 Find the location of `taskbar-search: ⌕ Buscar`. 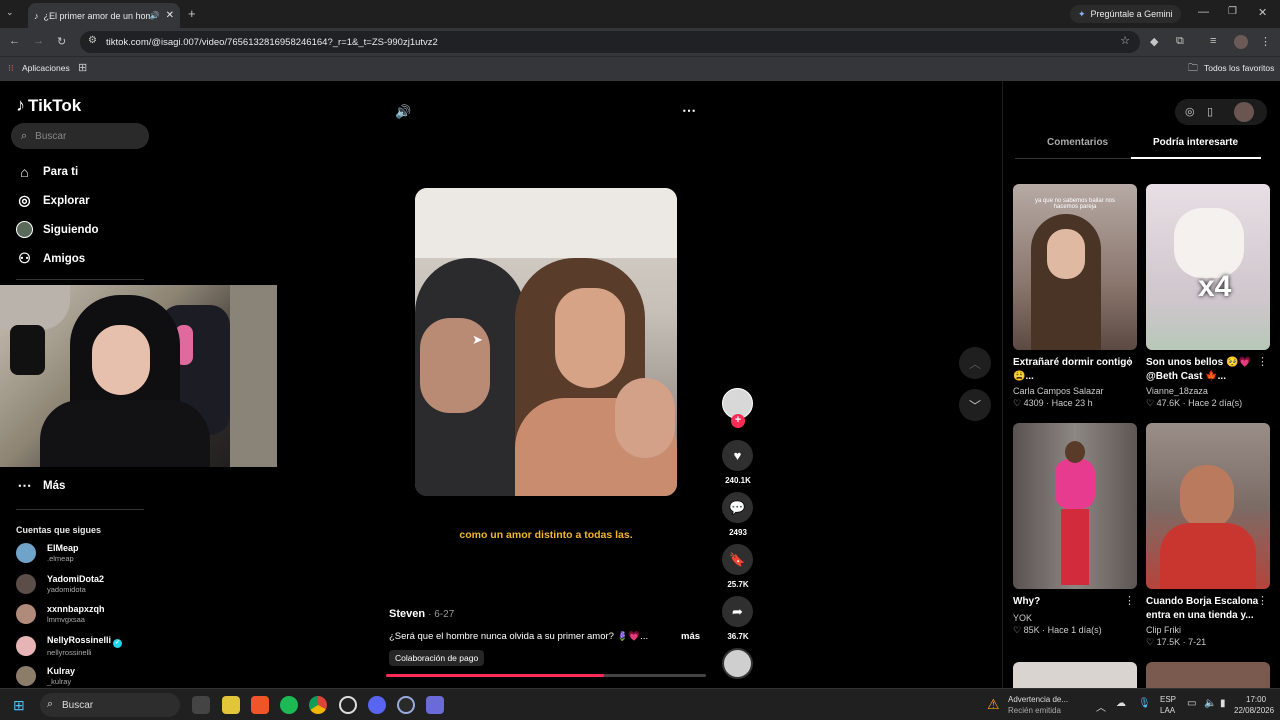

taskbar-search: ⌕ Buscar is located at coordinates (110, 705).